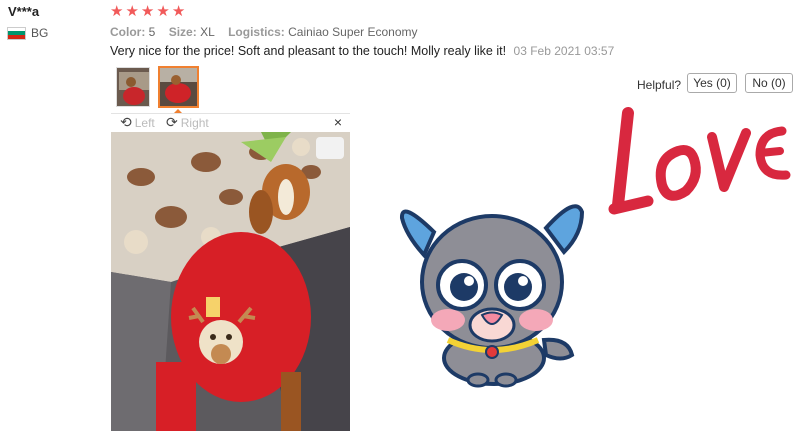  What do you see at coordinates (27, 33) in the screenshot?
I see `reviewer-country: BG` at bounding box center [27, 33].